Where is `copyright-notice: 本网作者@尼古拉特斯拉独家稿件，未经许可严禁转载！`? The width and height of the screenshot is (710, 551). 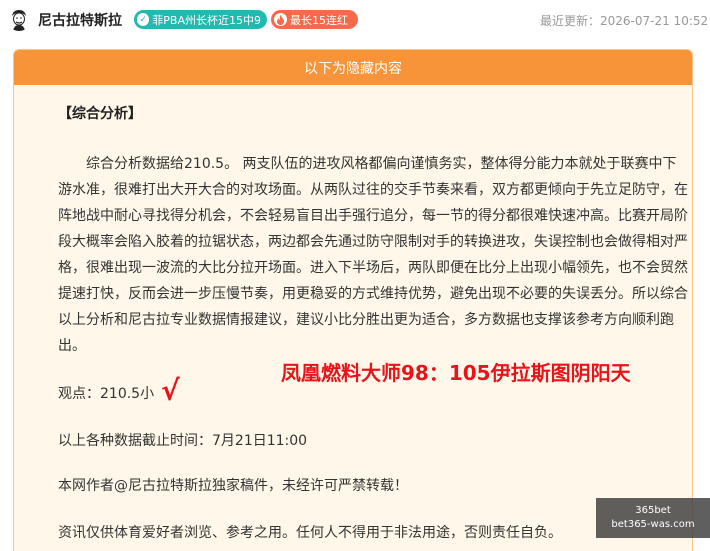 copyright-notice: 本网作者@尼古拉特斯拉独家稿件，未经许可严禁转载！ is located at coordinates (233, 486).